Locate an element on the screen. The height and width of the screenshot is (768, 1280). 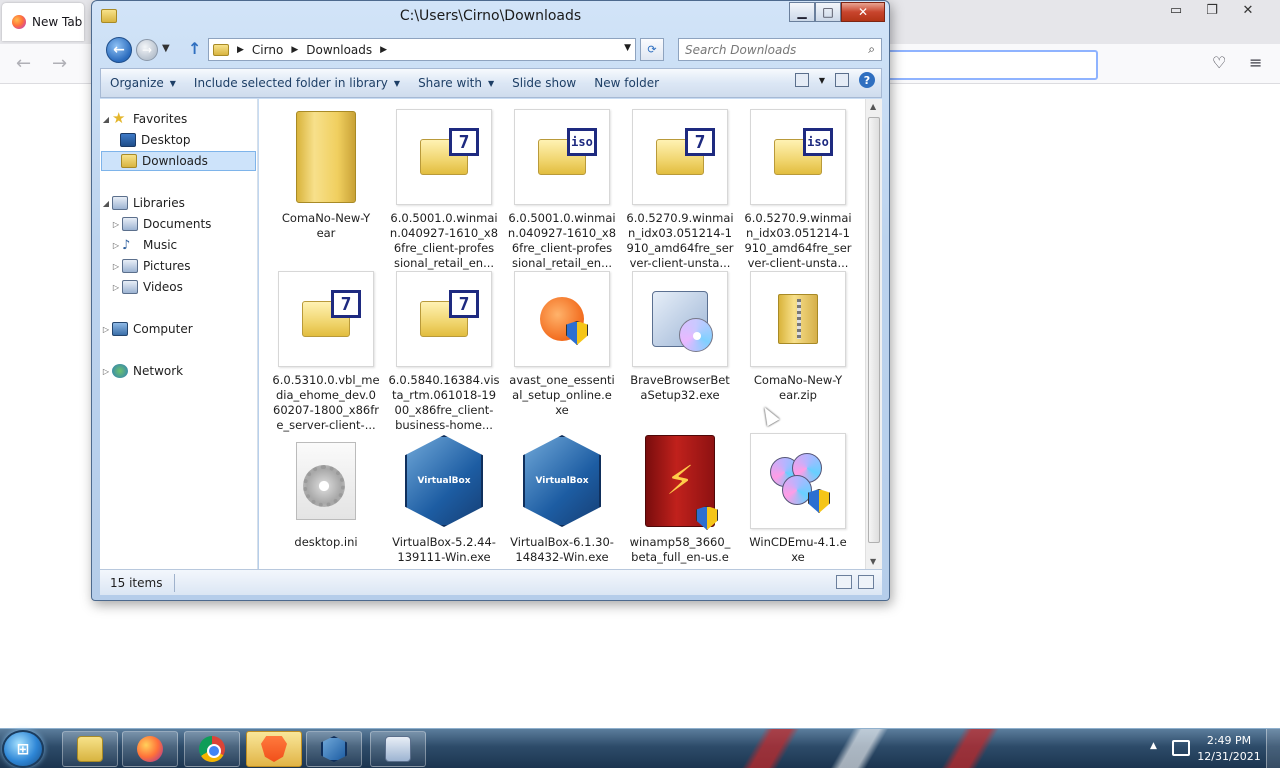
firefox-forward-button: → is located at coordinates (59, 63).